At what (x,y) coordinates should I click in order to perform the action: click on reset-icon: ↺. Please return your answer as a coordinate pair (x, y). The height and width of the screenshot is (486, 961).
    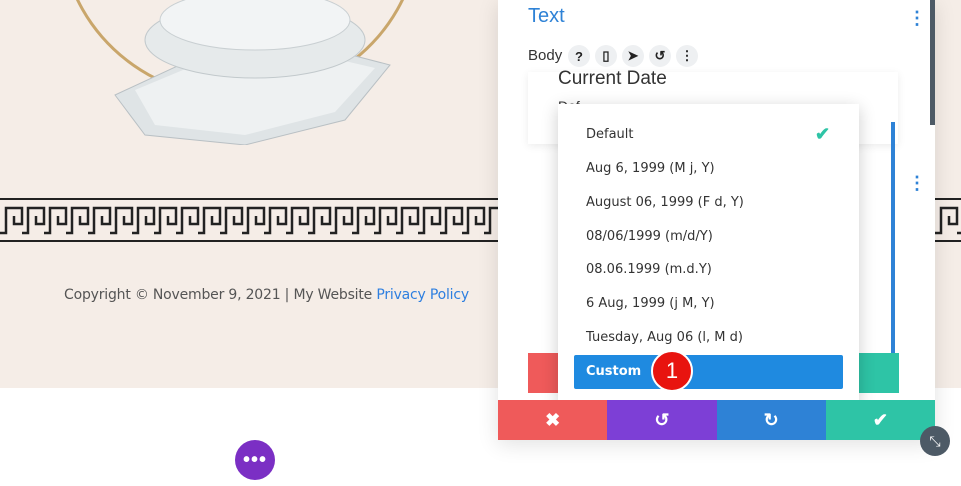
    Looking at the image, I should click on (660, 56).